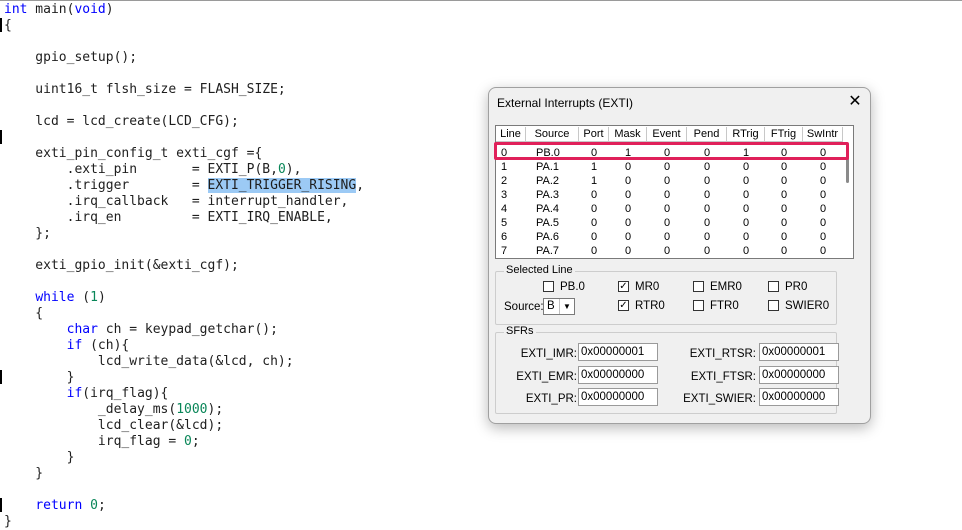  I want to click on code-line: uint16_t flsh_size = FLASH_SIZE;, so click(144, 90).